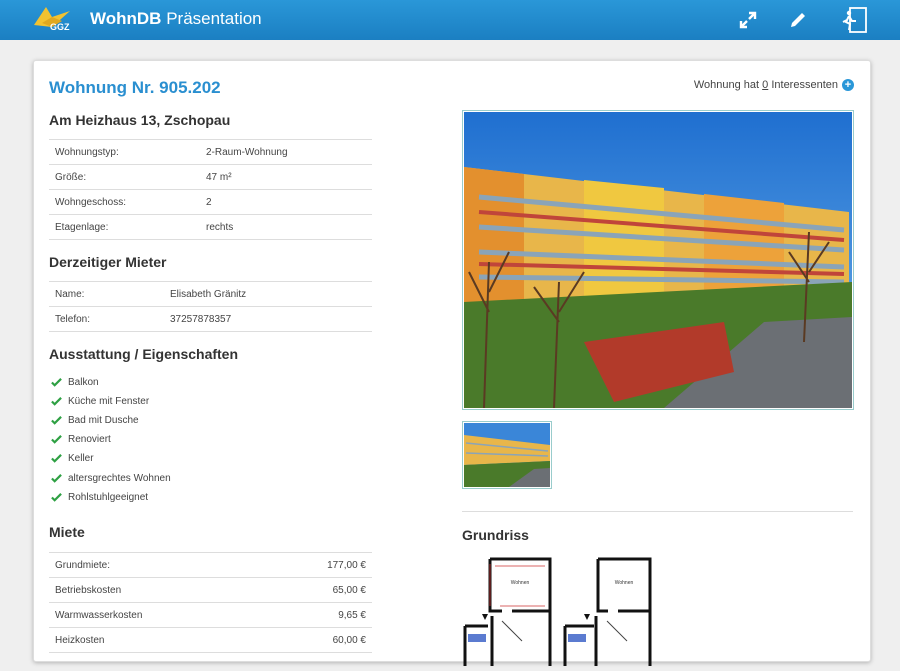 The width and height of the screenshot is (900, 671). Describe the element at coordinates (80, 640) in the screenshot. I see `rent-label: Heizkosten` at that location.